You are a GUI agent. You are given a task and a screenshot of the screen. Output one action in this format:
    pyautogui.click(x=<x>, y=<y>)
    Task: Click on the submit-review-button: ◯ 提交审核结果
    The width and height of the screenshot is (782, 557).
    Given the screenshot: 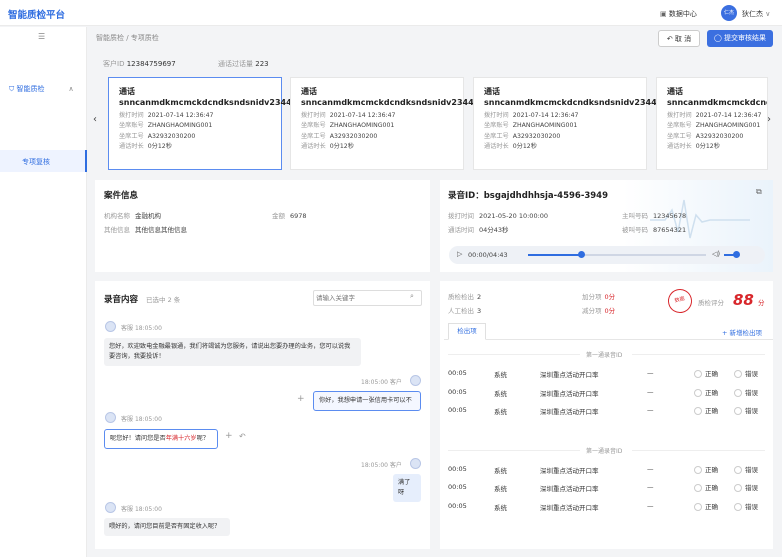 What is the action you would take?
    pyautogui.click(x=740, y=38)
    